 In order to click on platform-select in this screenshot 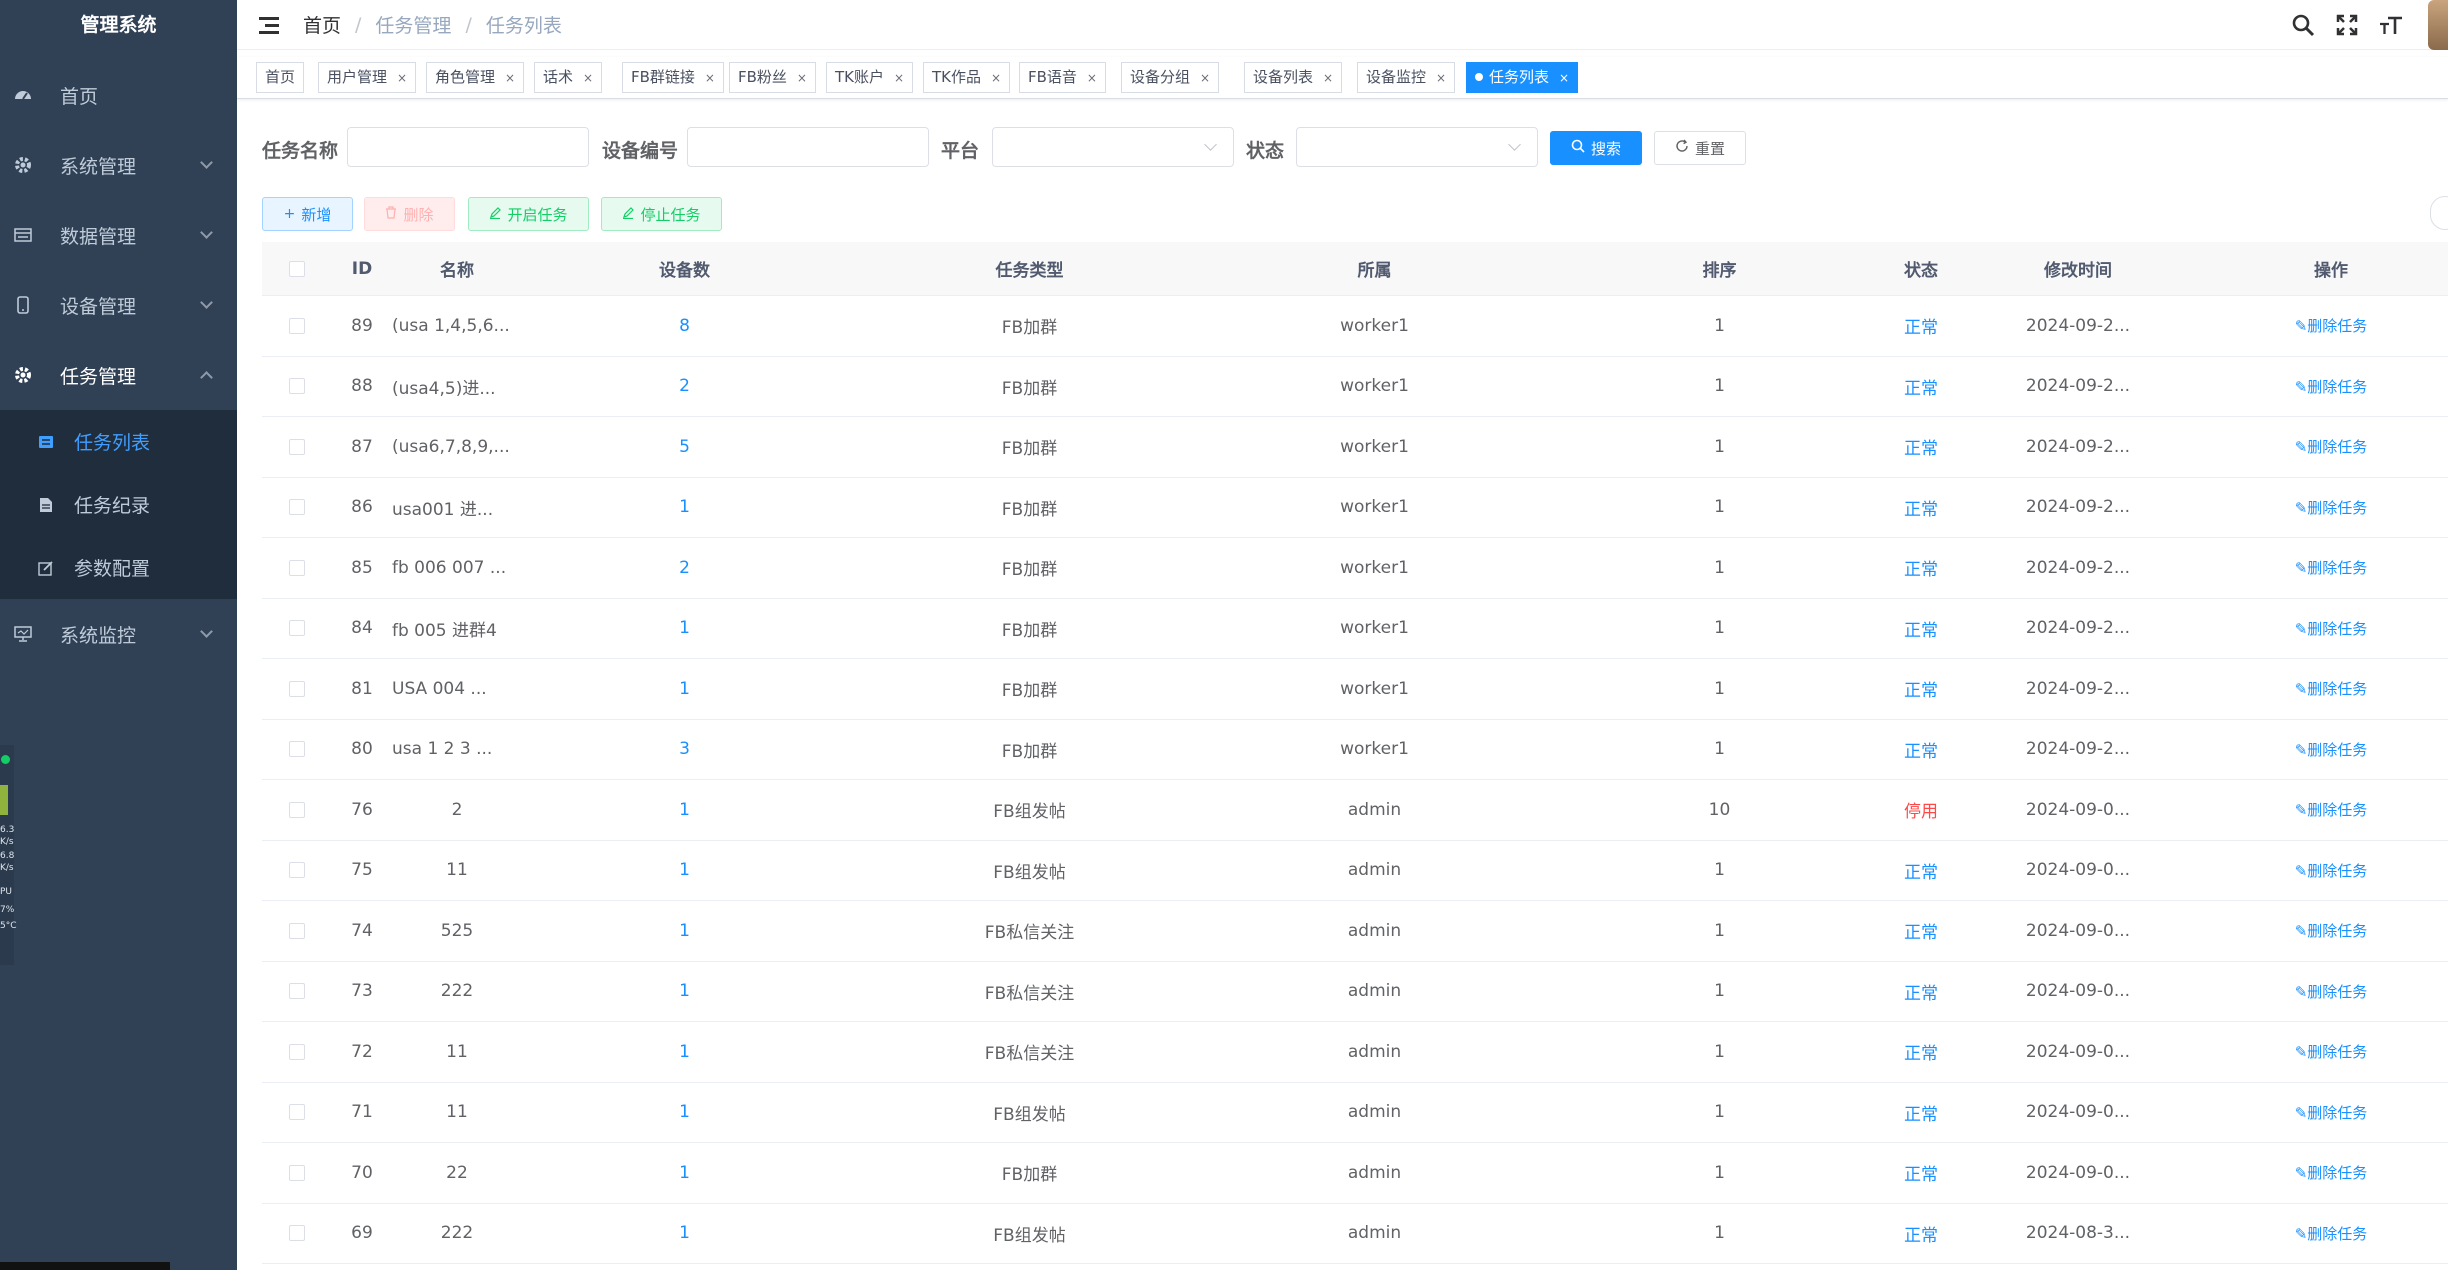, I will do `click(1113, 147)`.